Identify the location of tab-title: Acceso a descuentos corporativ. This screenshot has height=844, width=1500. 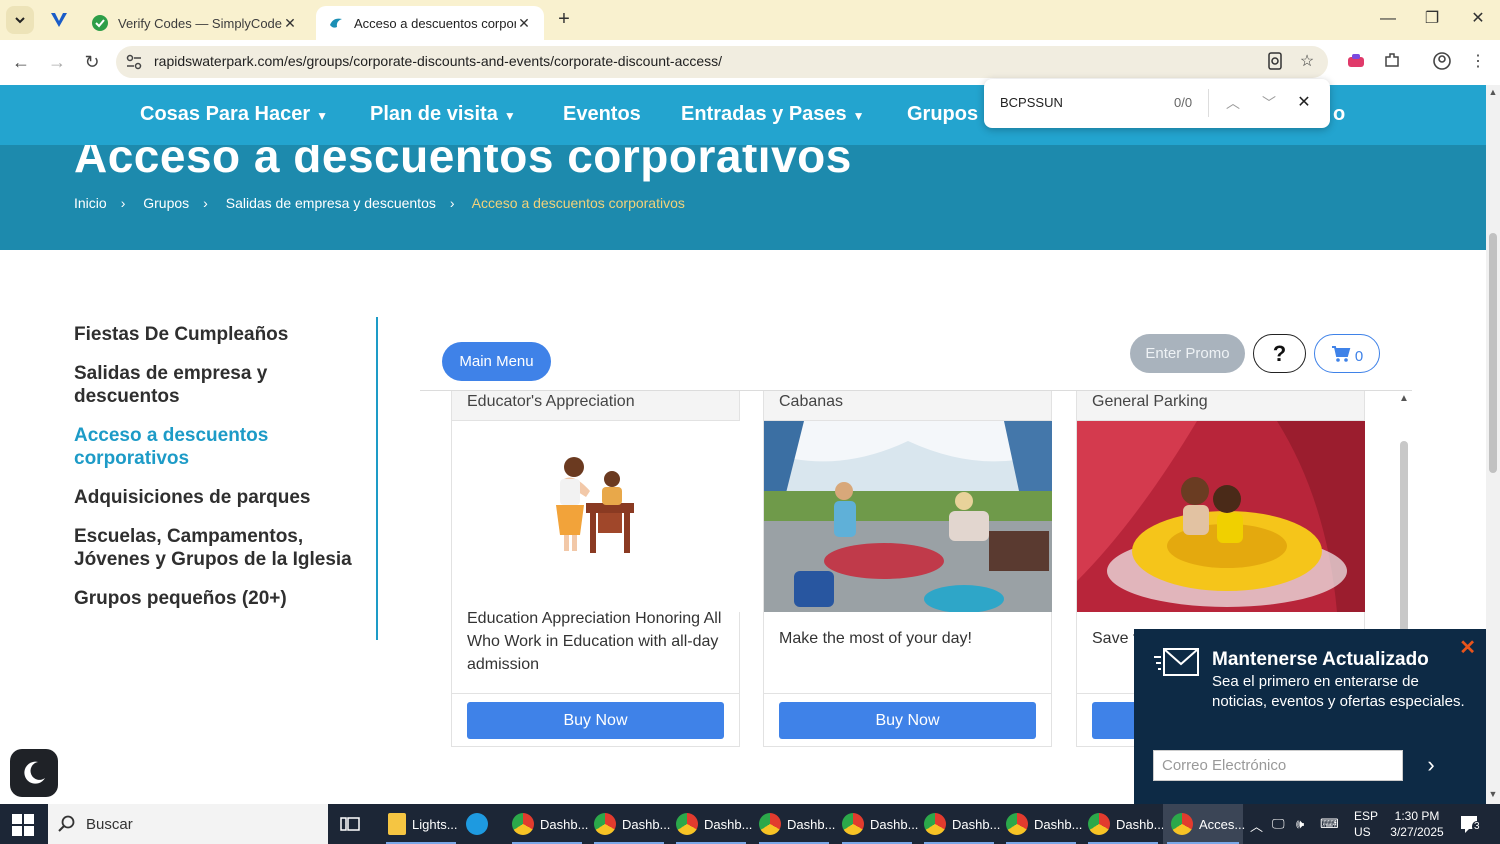
(435, 23).